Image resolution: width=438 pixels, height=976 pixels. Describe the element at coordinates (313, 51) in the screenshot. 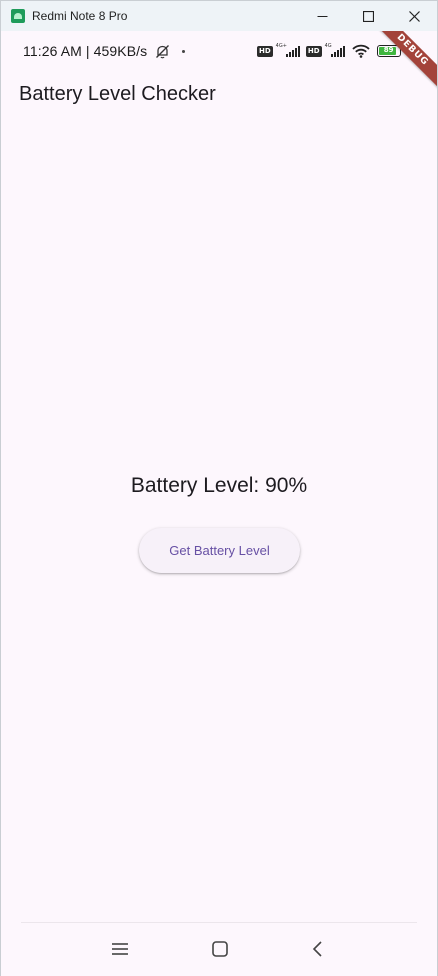

I see `sim2-hd-badge: HD` at that location.